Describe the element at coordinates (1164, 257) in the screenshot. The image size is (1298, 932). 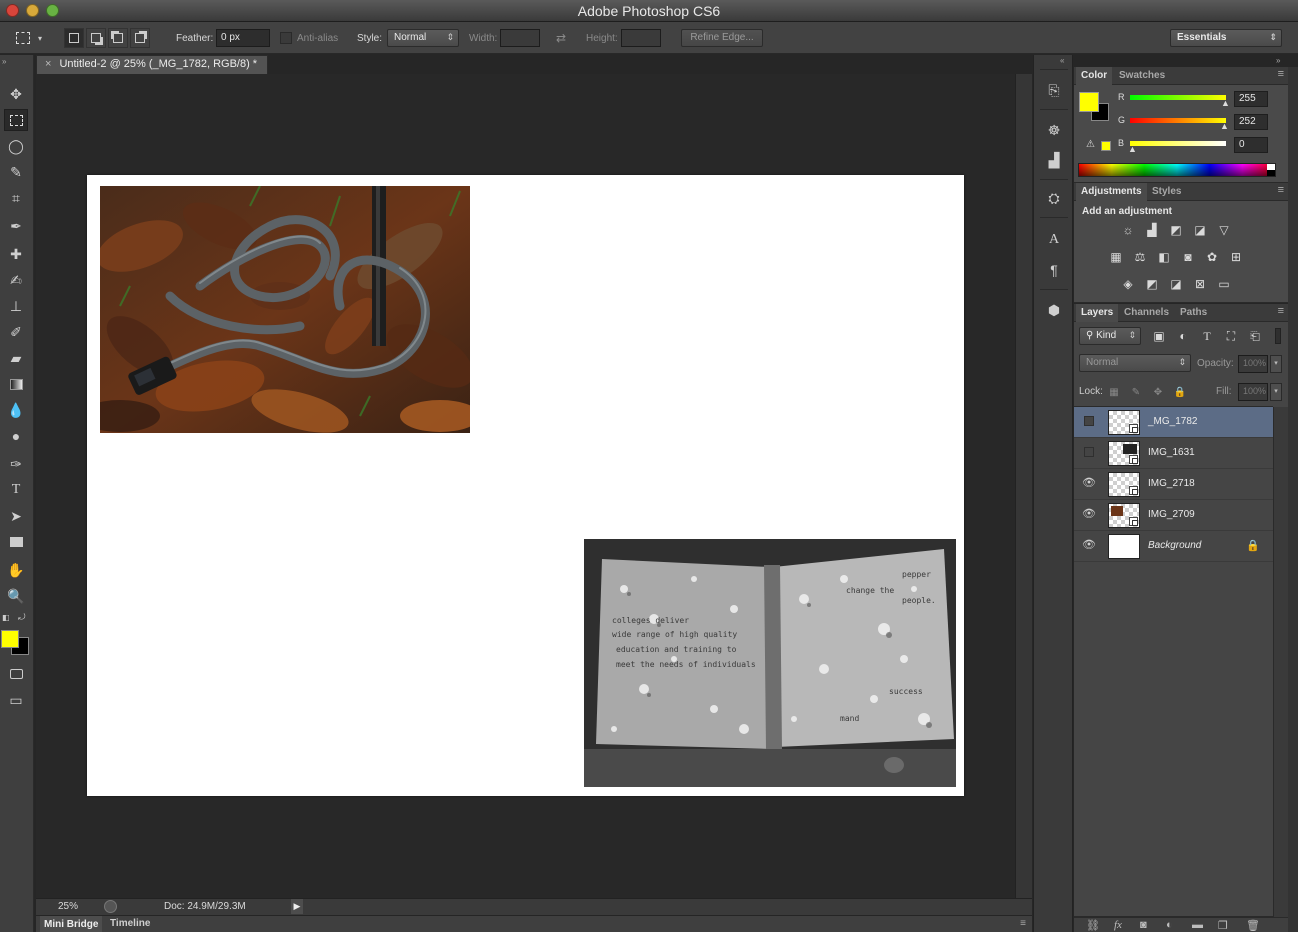
I see `black-white-icon: ◧` at that location.